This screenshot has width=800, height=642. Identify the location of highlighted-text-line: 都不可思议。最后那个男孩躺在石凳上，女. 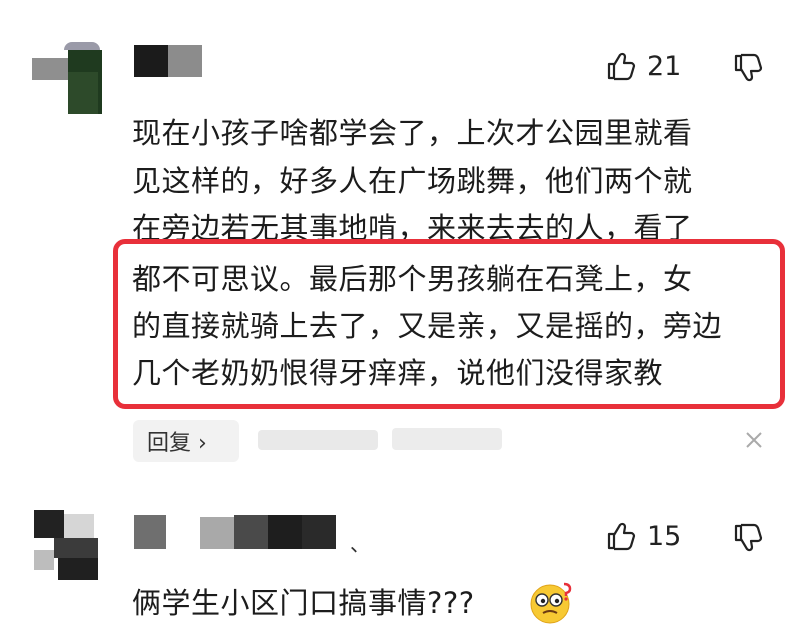
(412, 279).